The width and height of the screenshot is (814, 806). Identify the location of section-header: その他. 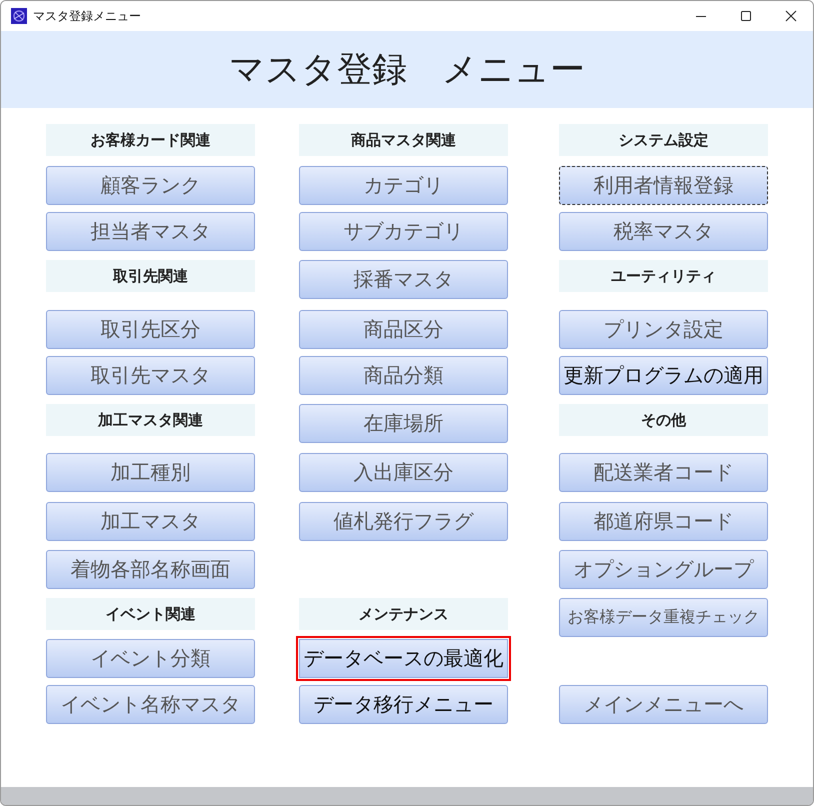
(663, 420).